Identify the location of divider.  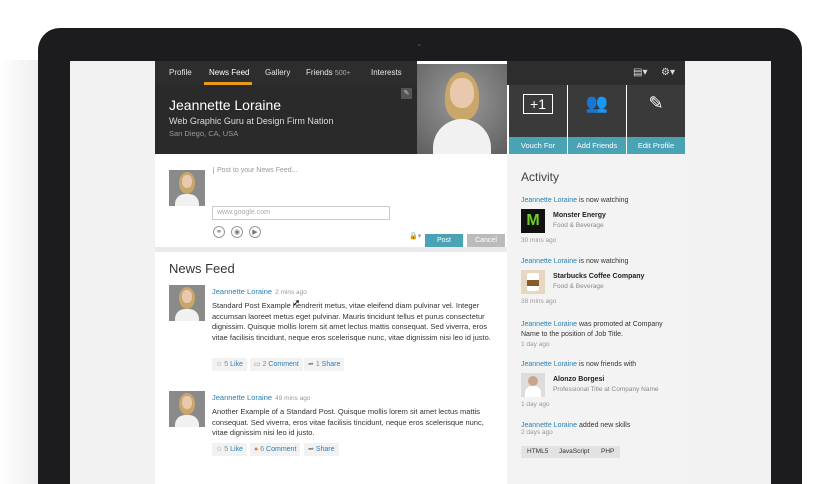
(331, 249).